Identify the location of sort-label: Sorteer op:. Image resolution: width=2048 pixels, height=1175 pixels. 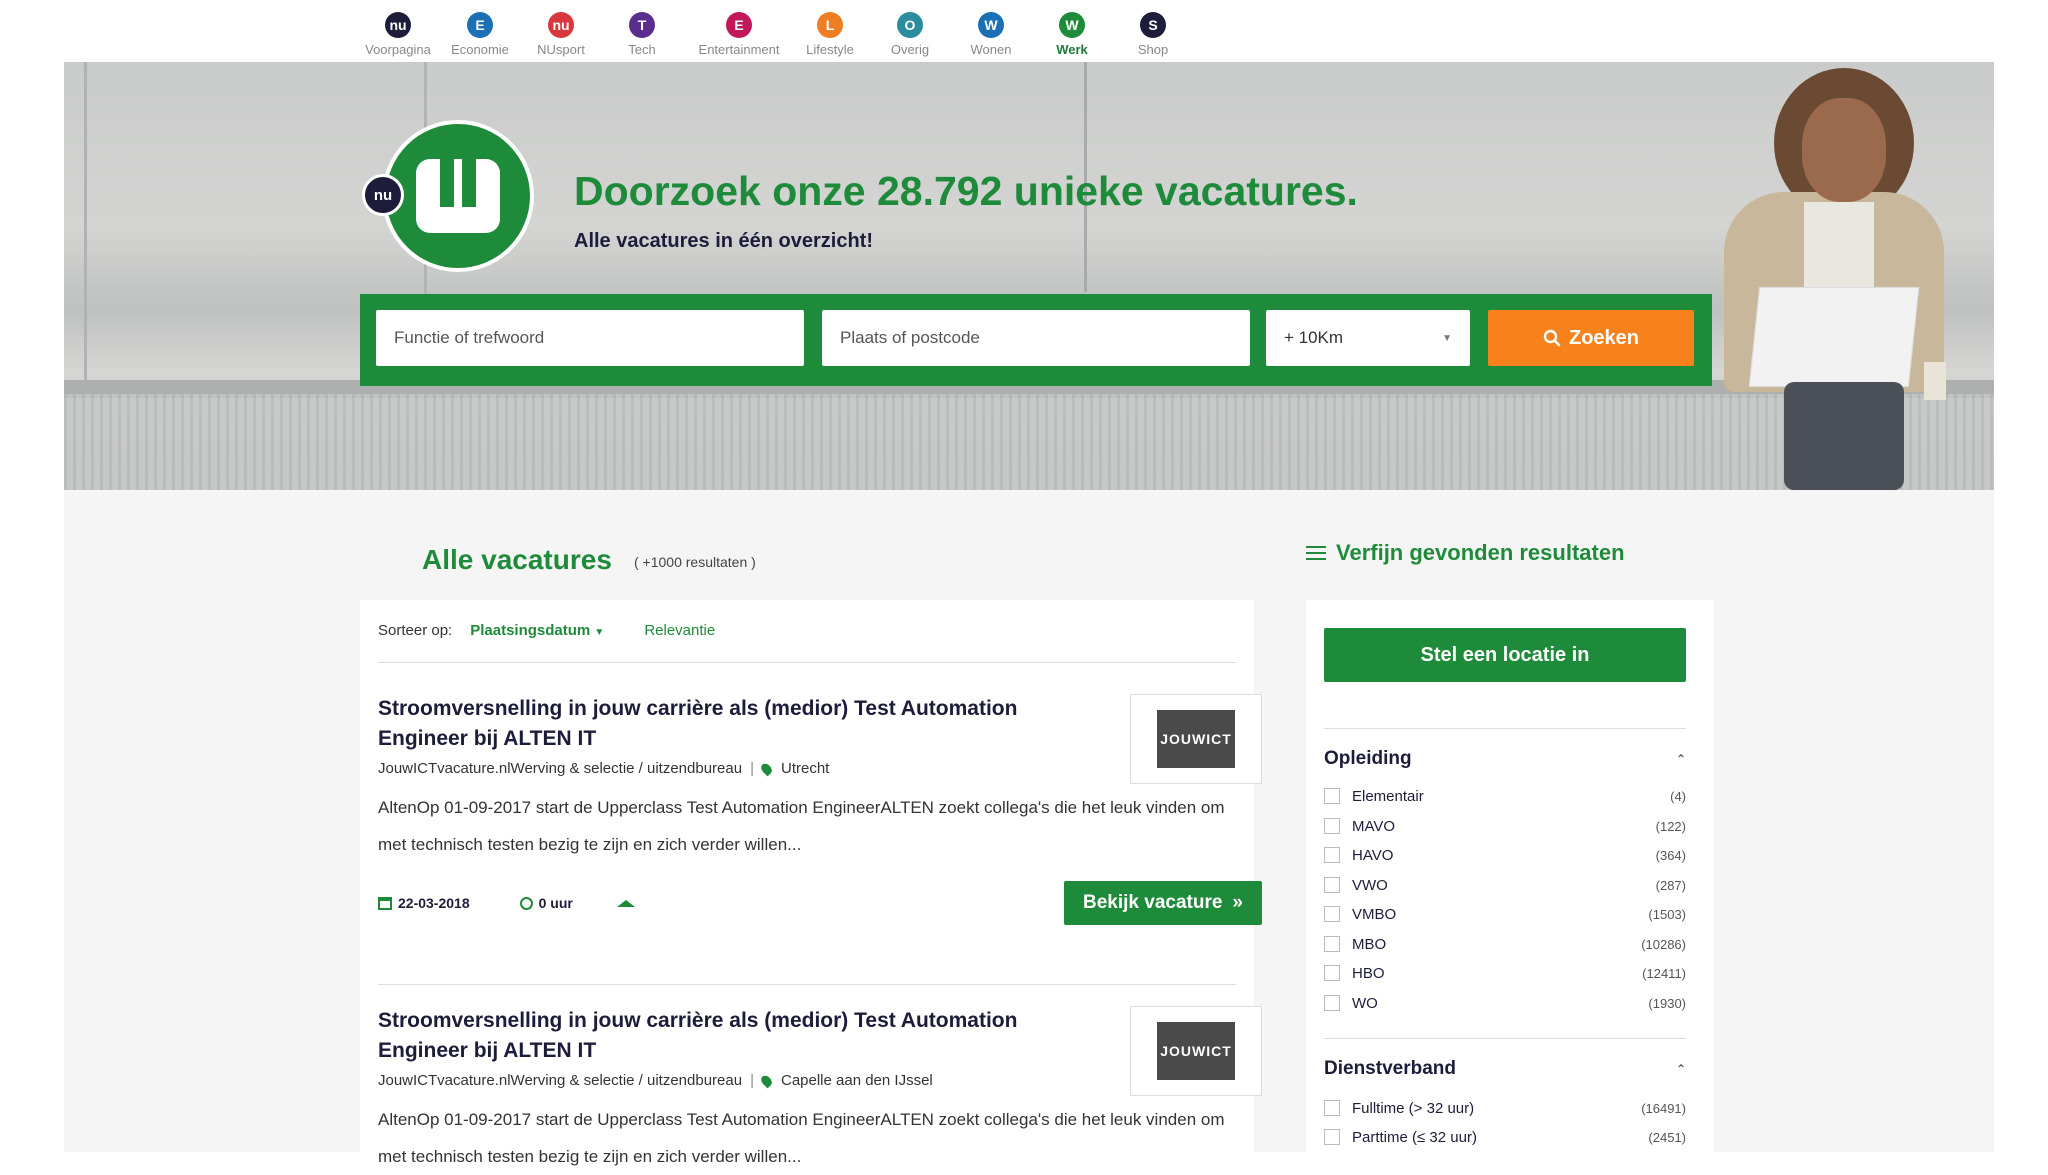
(415, 630).